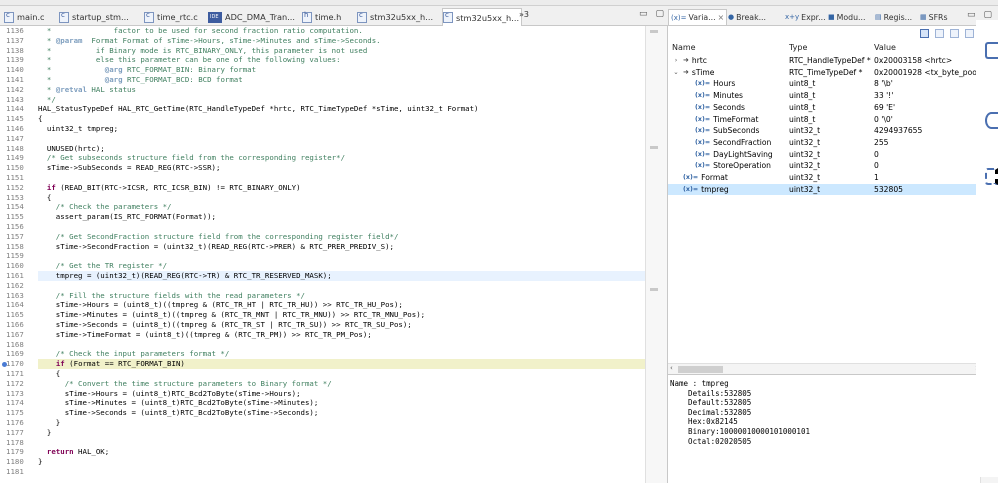 Image resolution: width=998 pixels, height=483 pixels. Describe the element at coordinates (175, 17) in the screenshot. I see `editor-tab: time_rtc.c` at that location.